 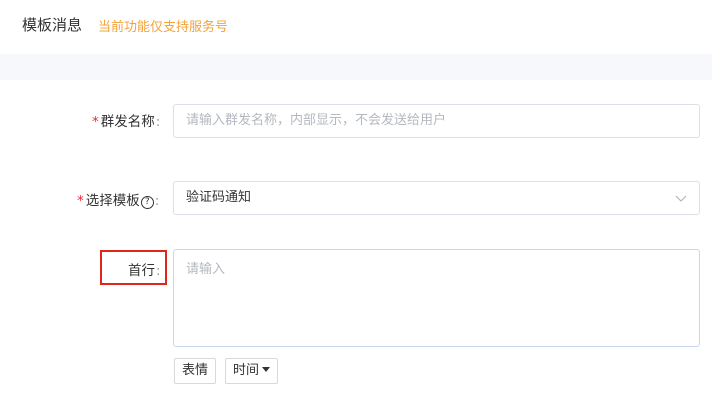 What do you see at coordinates (52, 25) in the screenshot?
I see `page-title: 模板消息` at bounding box center [52, 25].